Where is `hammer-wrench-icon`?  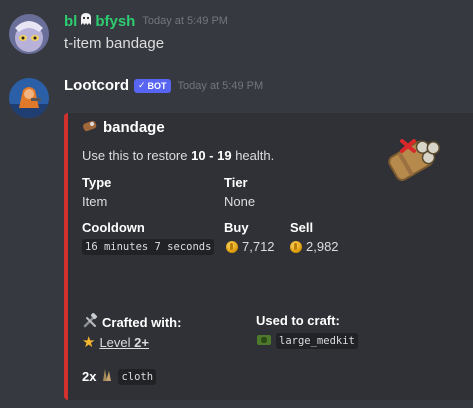 hammer-wrench-icon is located at coordinates (90, 322).